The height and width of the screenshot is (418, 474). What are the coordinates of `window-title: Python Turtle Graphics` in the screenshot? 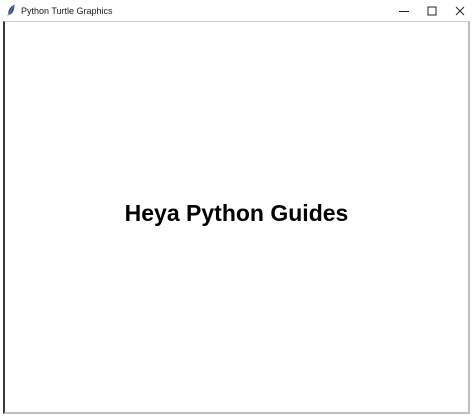 It's located at (67, 10).